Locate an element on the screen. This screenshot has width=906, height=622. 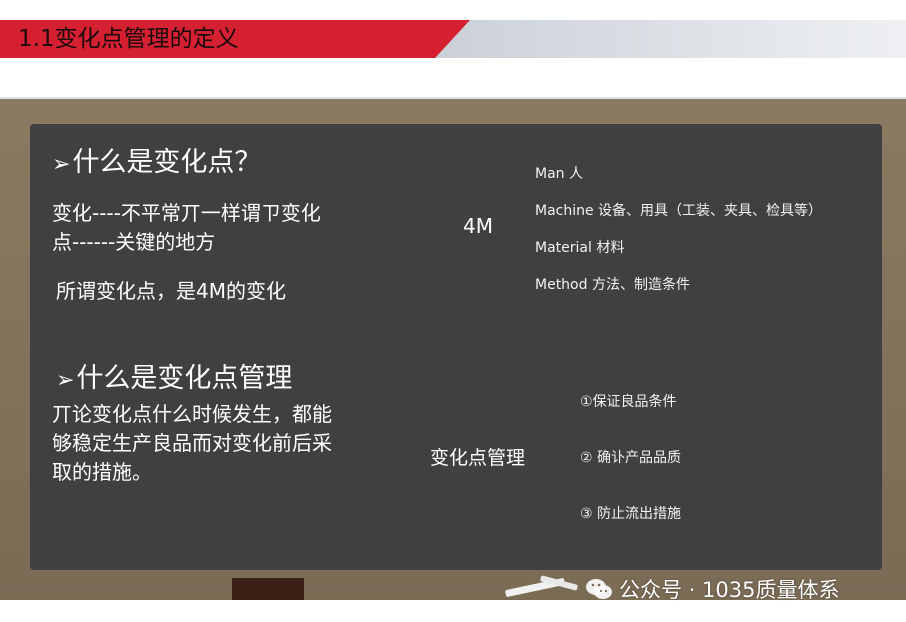
section1-heading: ➢什么是变化点？ is located at coordinates (156, 159).